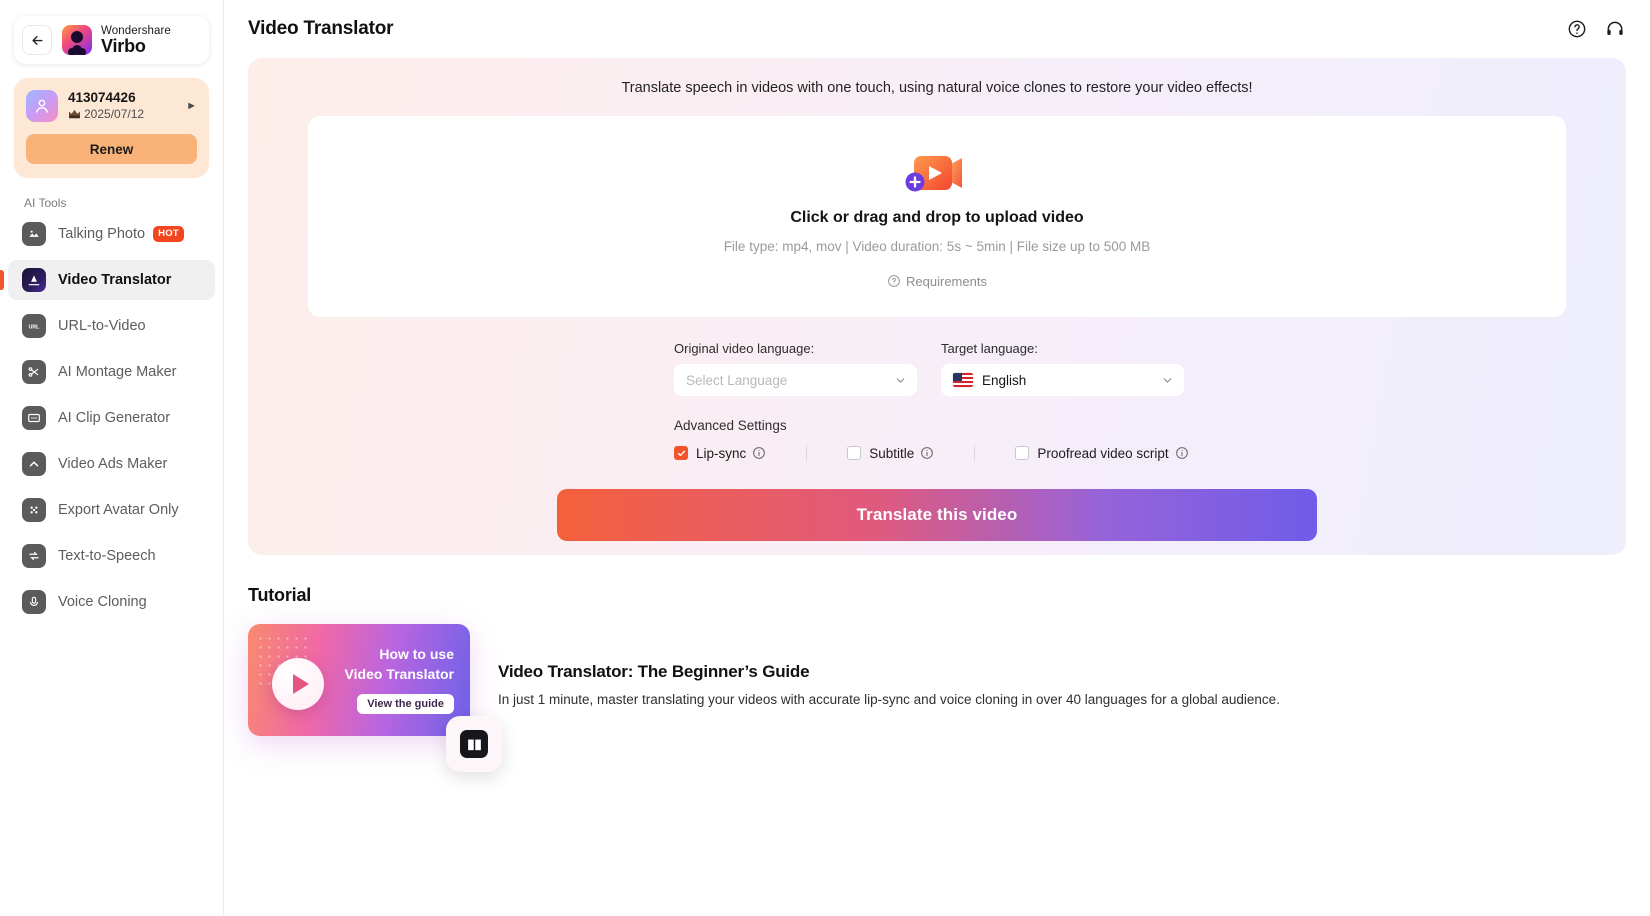  I want to click on help-circle-icon, so click(1577, 29).